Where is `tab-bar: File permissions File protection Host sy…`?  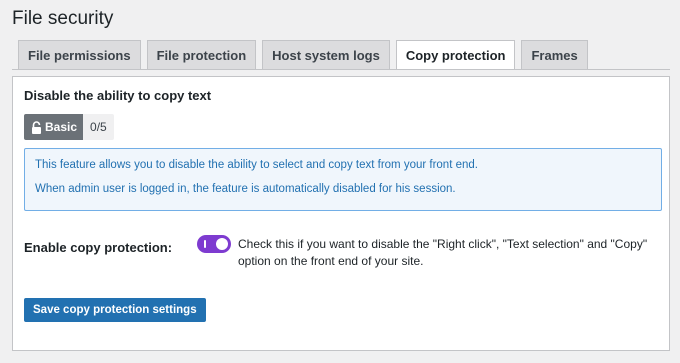
tab-bar: File permissions File protection Host sy… is located at coordinates (303, 55).